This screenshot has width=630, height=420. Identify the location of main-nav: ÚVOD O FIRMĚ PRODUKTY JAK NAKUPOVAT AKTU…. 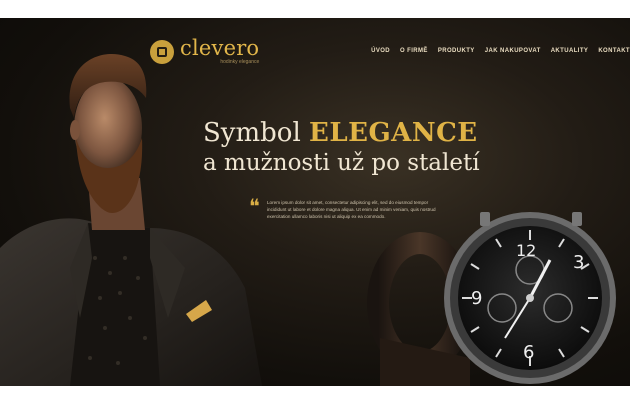
(500, 51).